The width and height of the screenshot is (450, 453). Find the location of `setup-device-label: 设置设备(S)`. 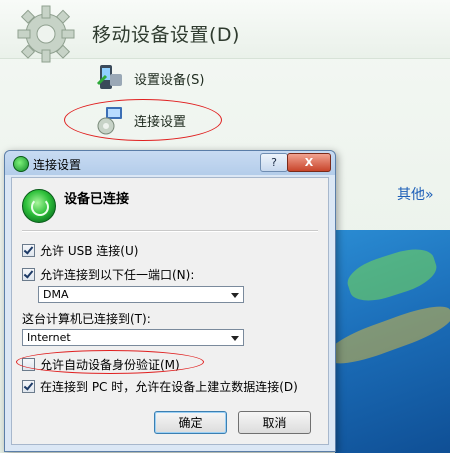

setup-device-label: 设置设备(S) is located at coordinates (169, 80).